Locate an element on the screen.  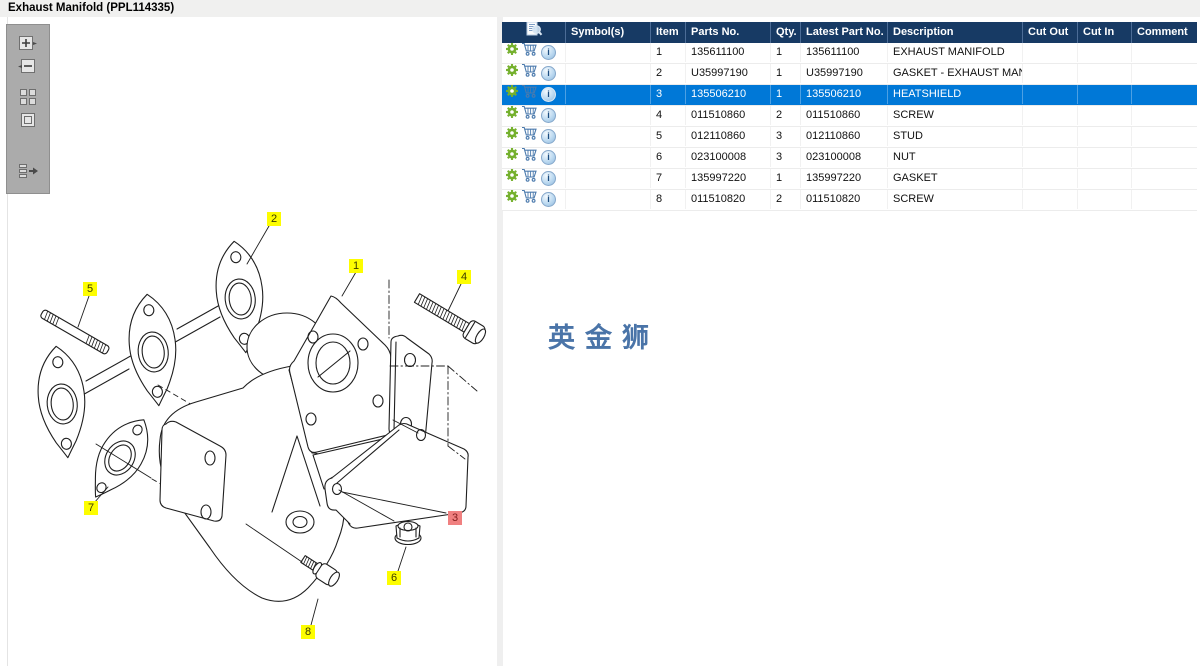
part-label-3-highlighted: 3 is located at coordinates (455, 518).